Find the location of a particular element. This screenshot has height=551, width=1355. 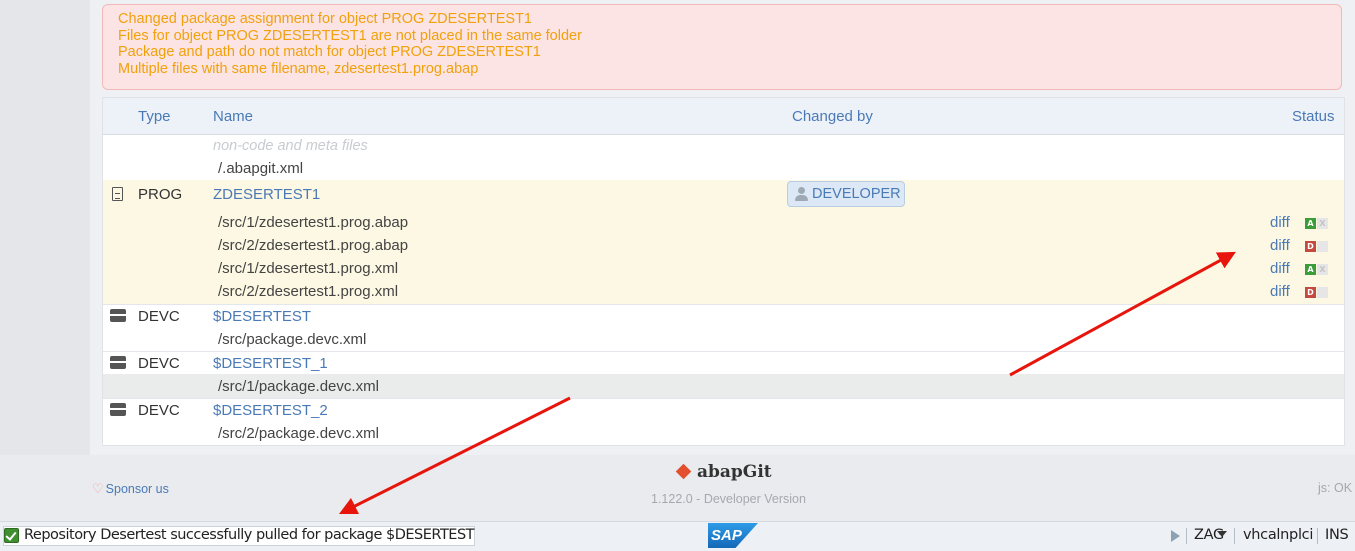

column-header-changed-by: Changed by is located at coordinates (832, 116).